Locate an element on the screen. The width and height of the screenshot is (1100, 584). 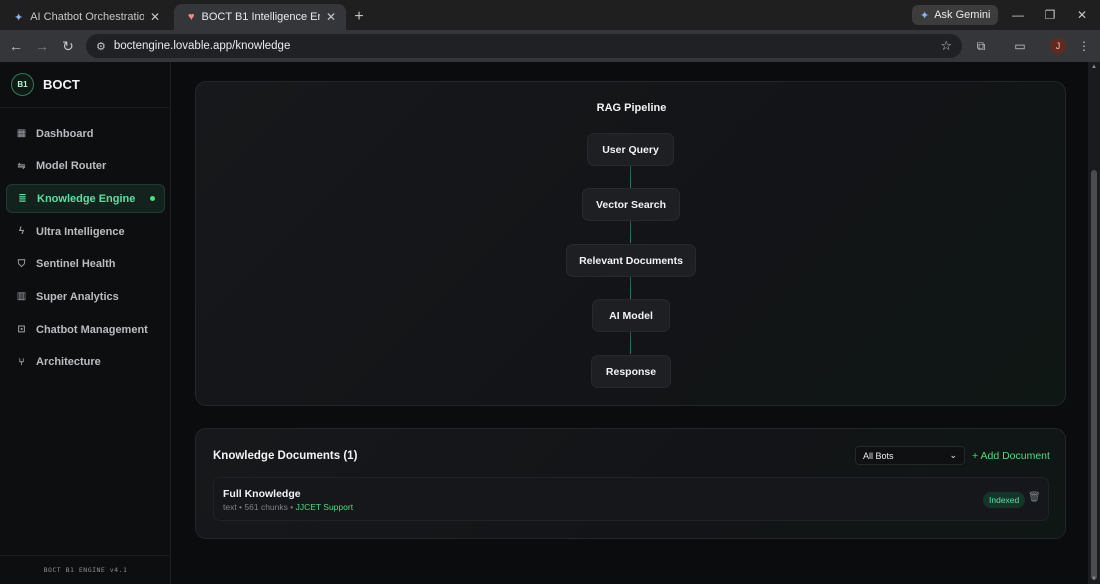
page-scrollbar: ▲ ▼ is located at coordinates (1094, 323).